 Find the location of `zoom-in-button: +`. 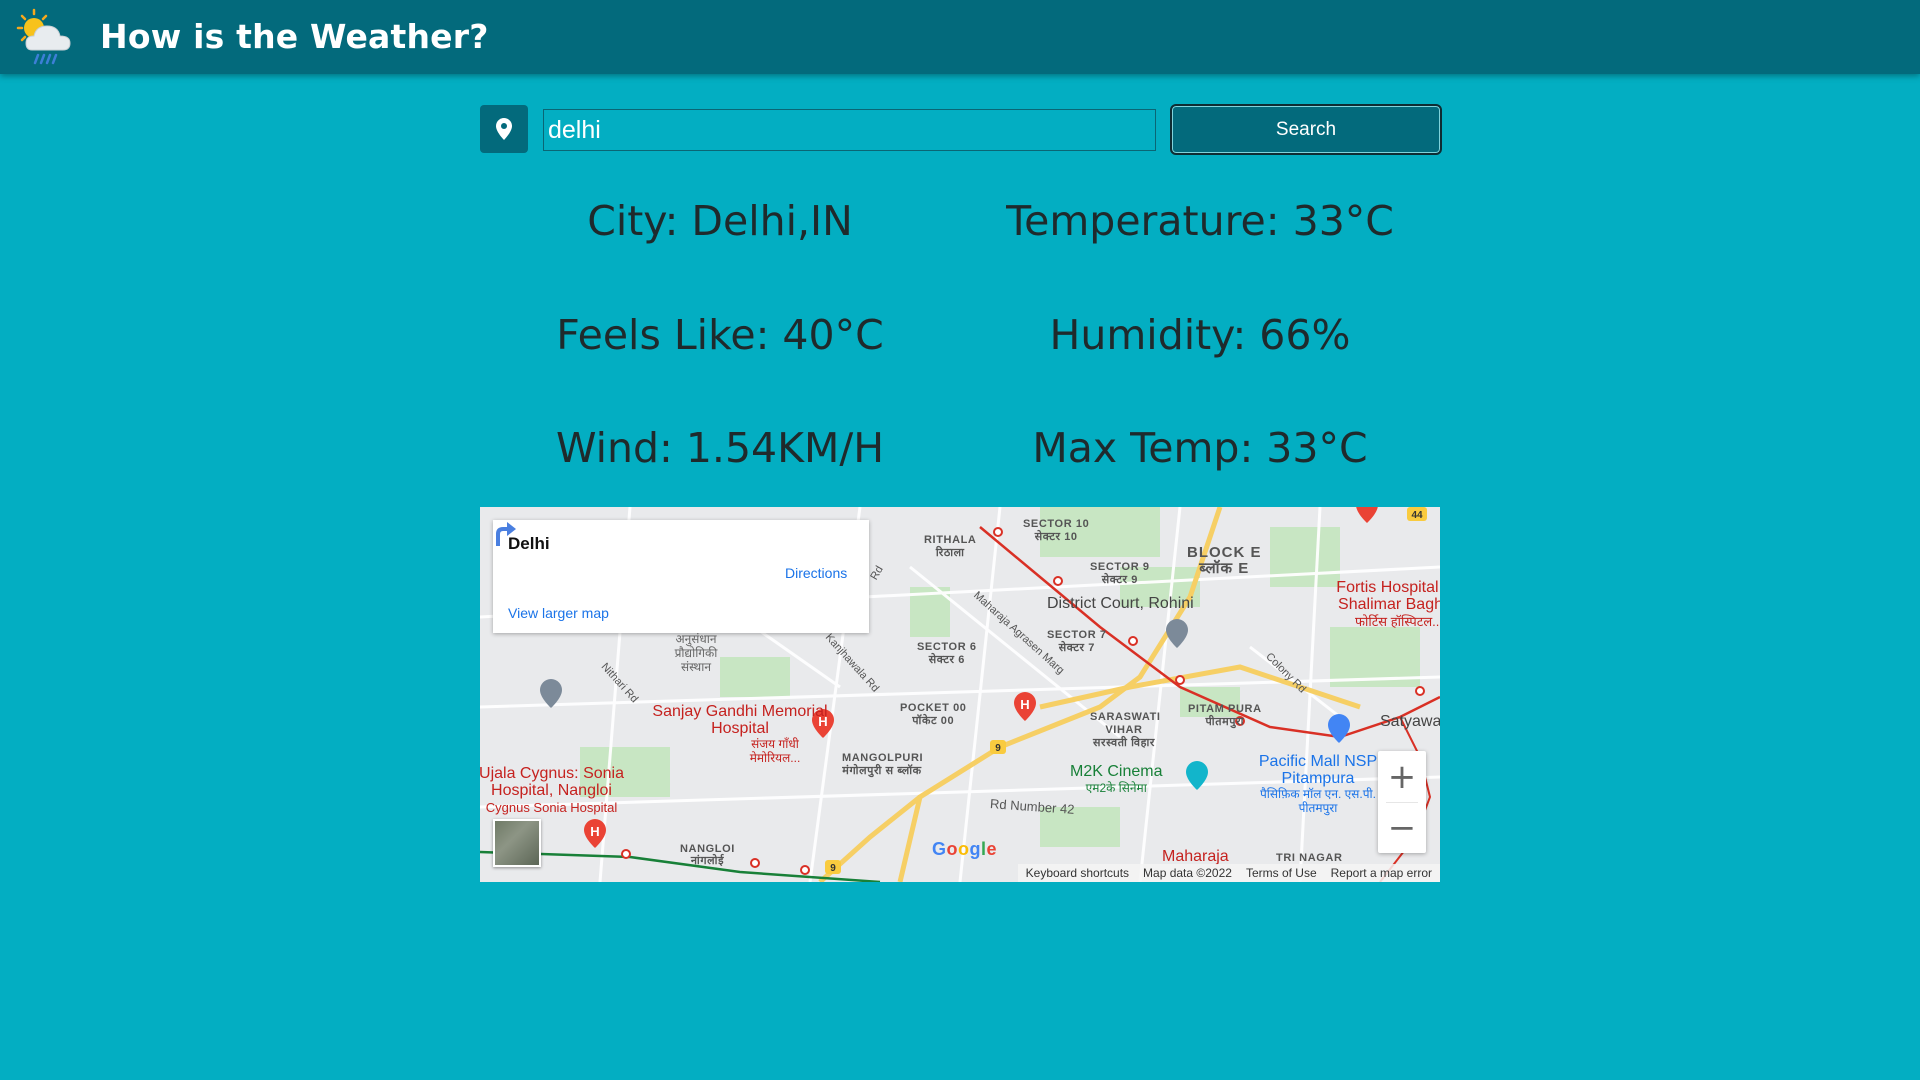

zoom-in-button: + is located at coordinates (1402, 776).